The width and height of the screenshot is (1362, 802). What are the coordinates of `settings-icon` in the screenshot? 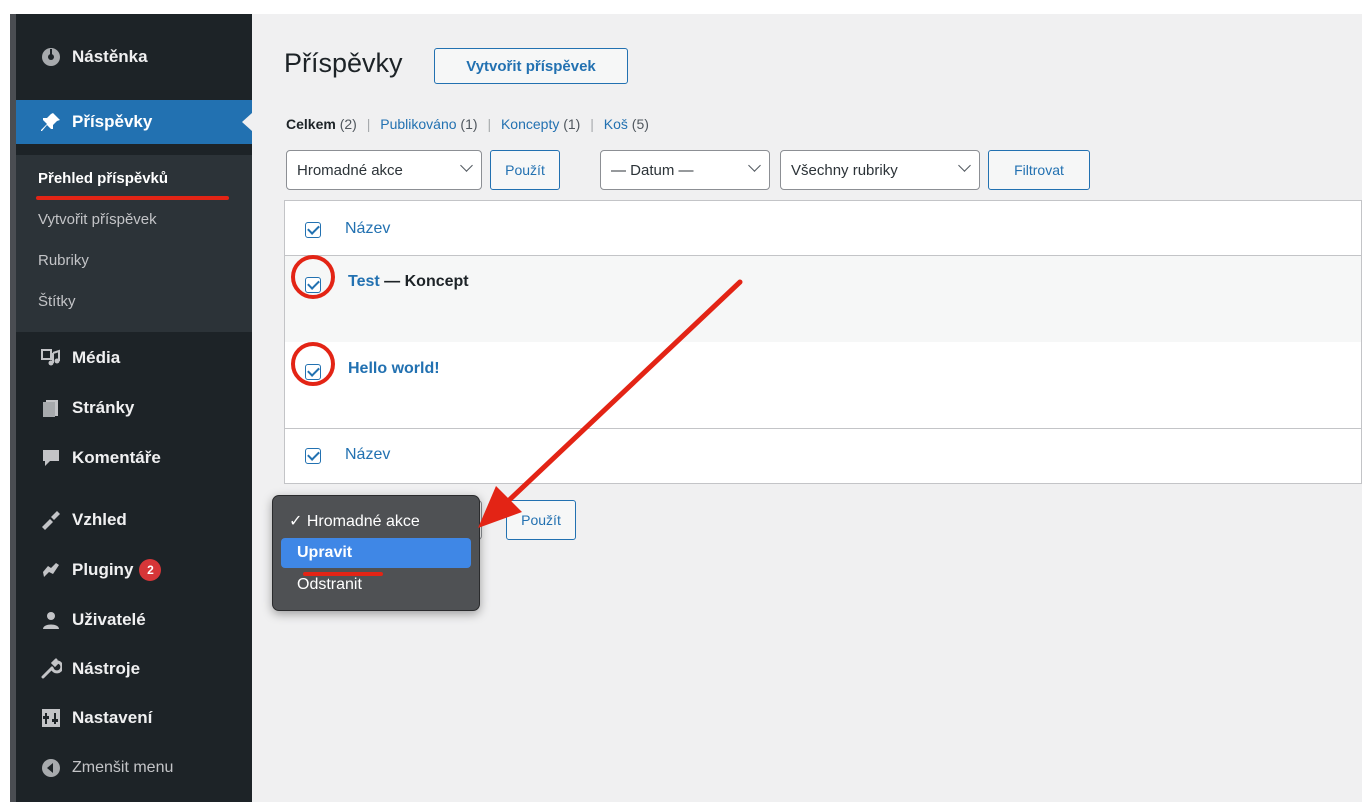 It's located at (51, 718).